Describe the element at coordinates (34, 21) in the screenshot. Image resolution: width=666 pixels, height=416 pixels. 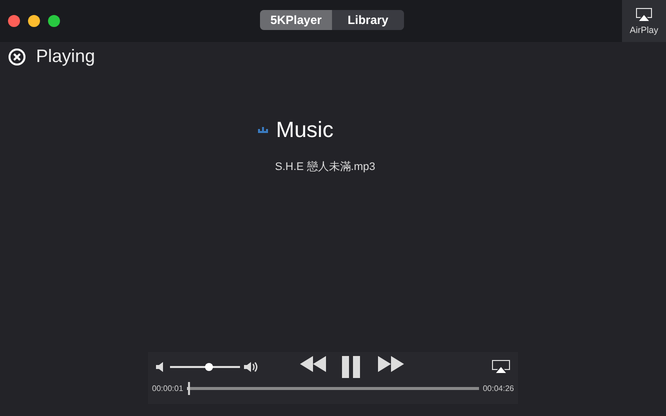
I see `minimize-button` at that location.